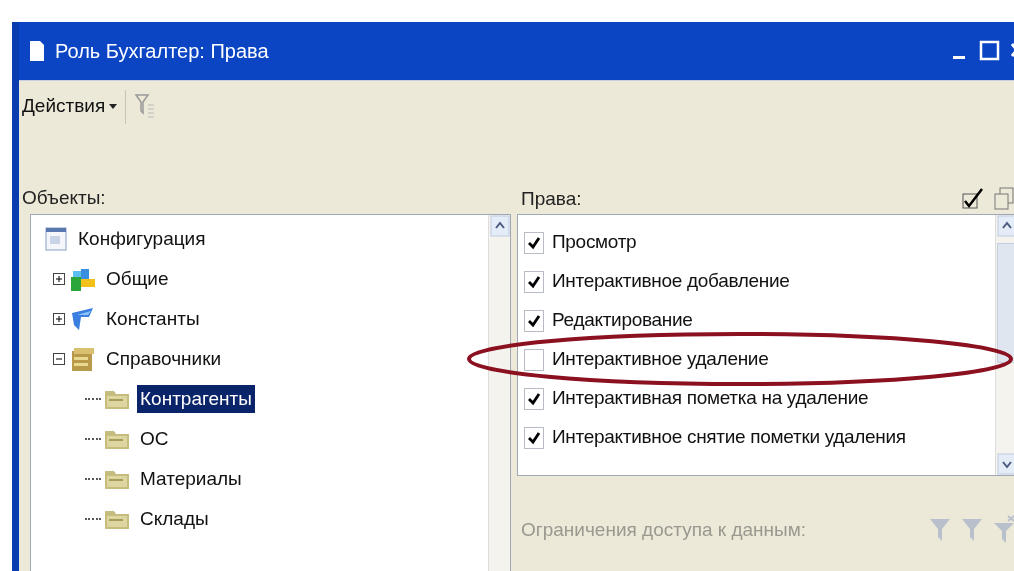  Describe the element at coordinates (174, 519) in the screenshot. I see `tree-item: Склады` at that location.